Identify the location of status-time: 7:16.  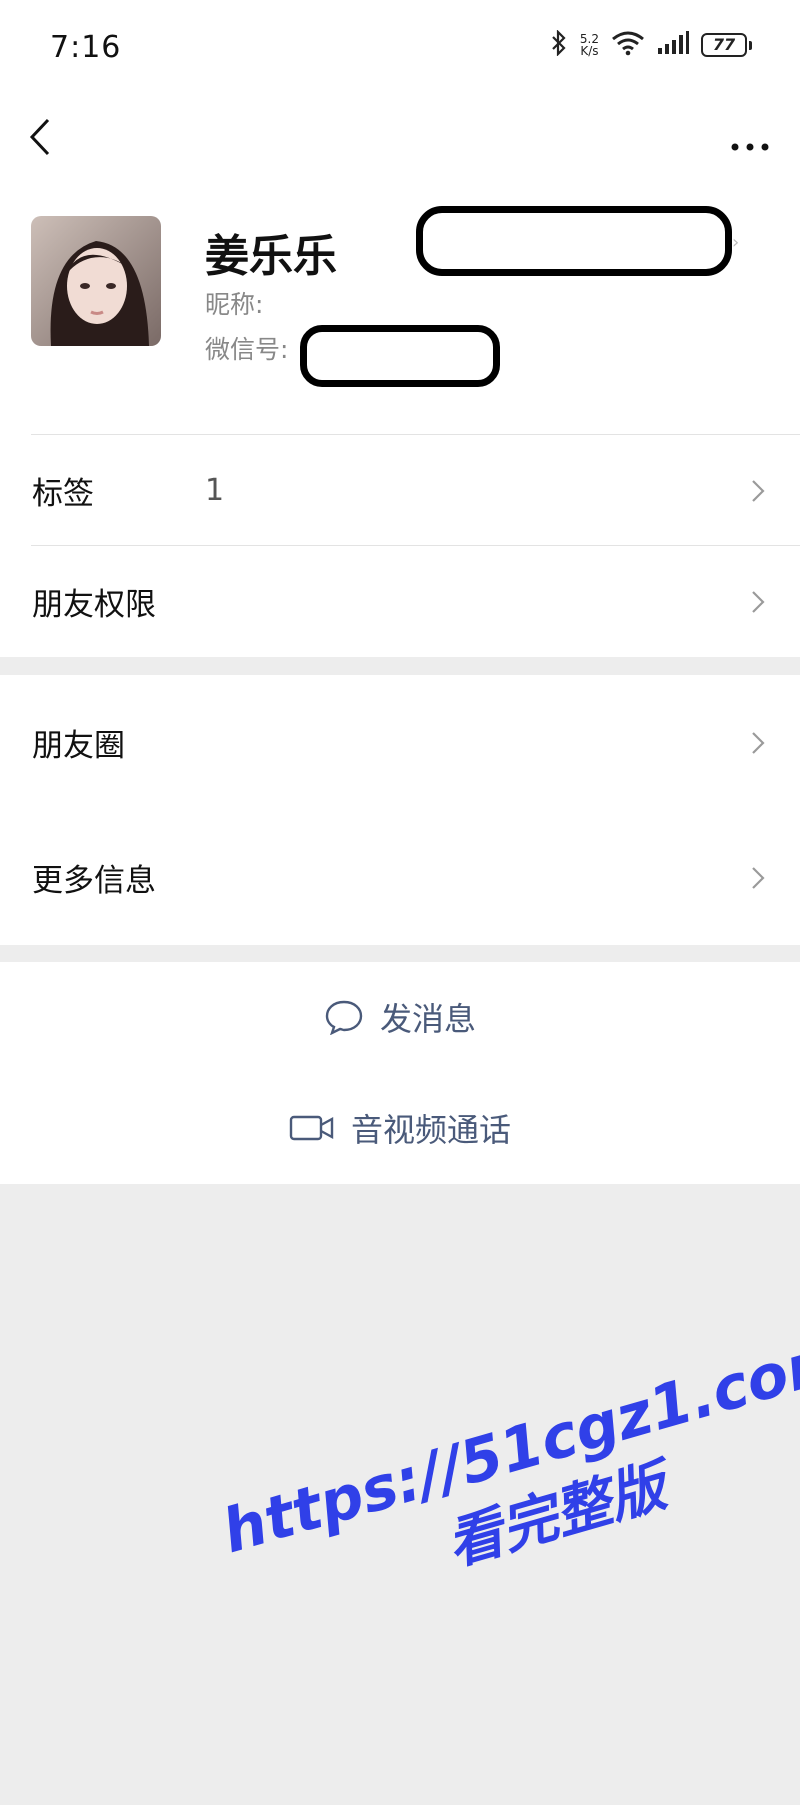
(86, 47).